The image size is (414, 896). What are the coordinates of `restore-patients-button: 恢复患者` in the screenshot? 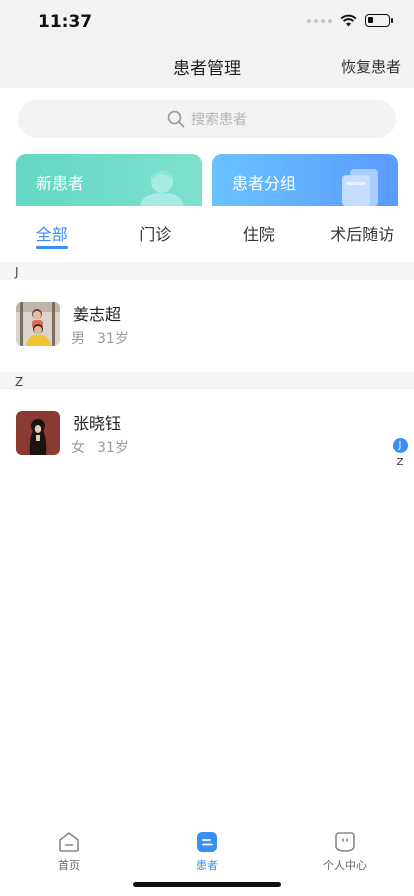 It's located at (371, 66).